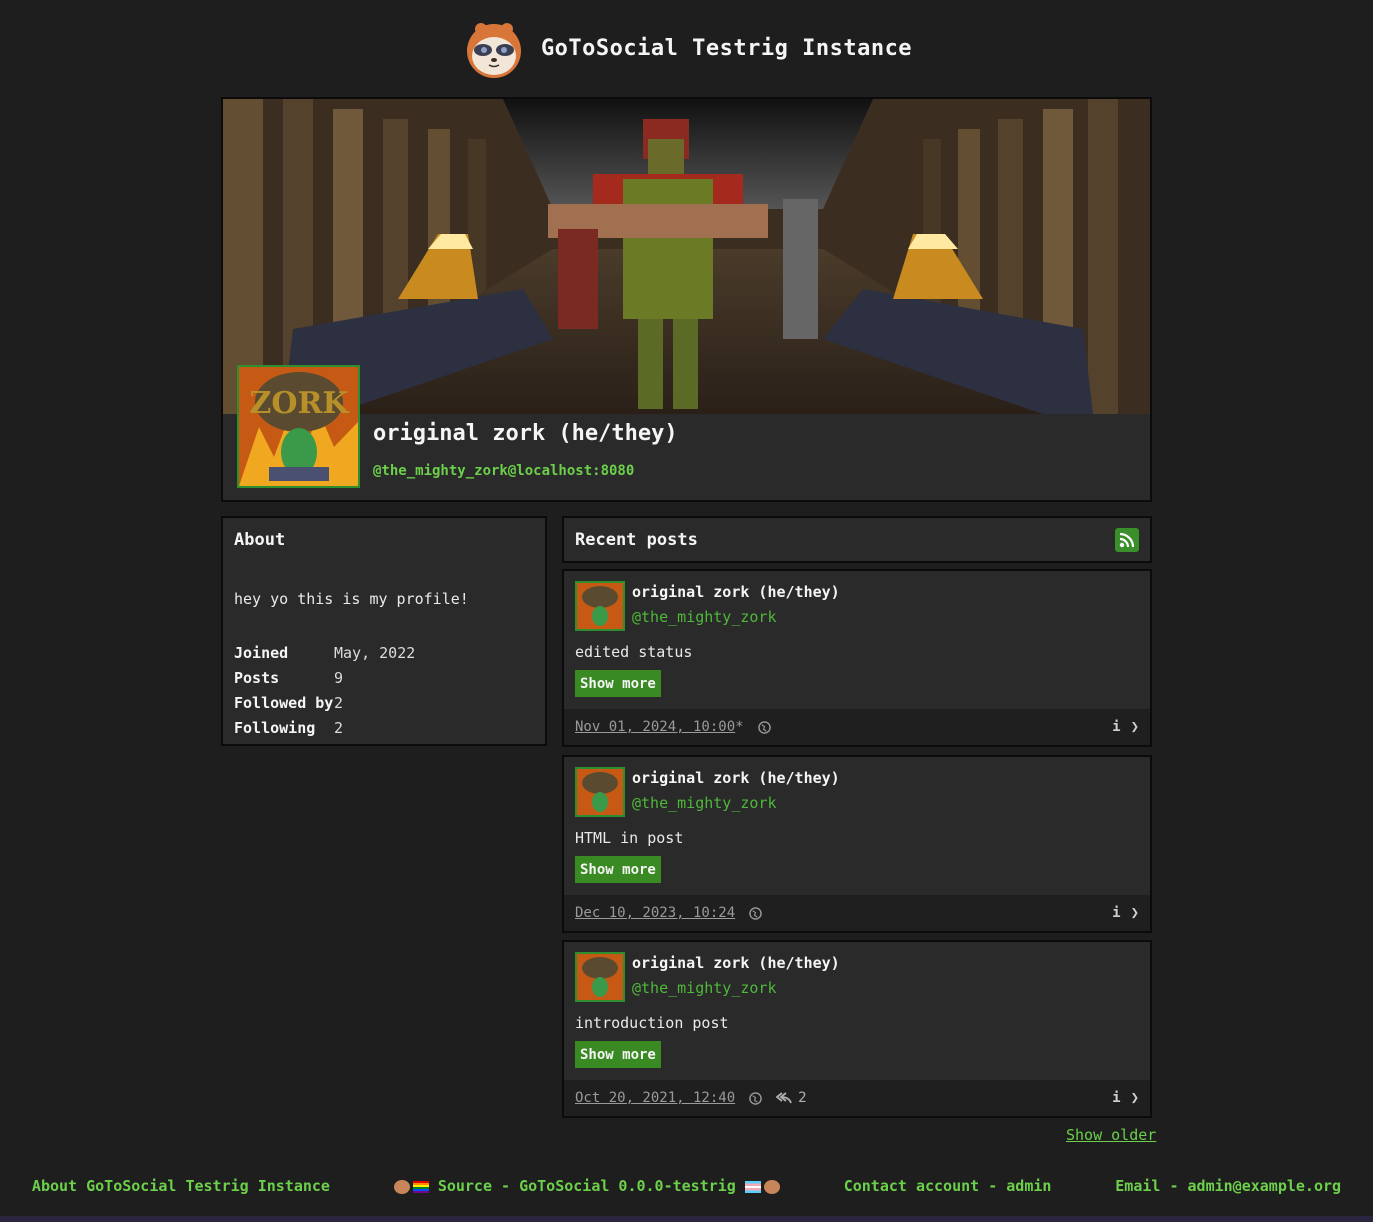  What do you see at coordinates (857, 1098) in the screenshot?
I see `post-footer: Oct 20, 2021, 12:40 2 i ❯` at bounding box center [857, 1098].